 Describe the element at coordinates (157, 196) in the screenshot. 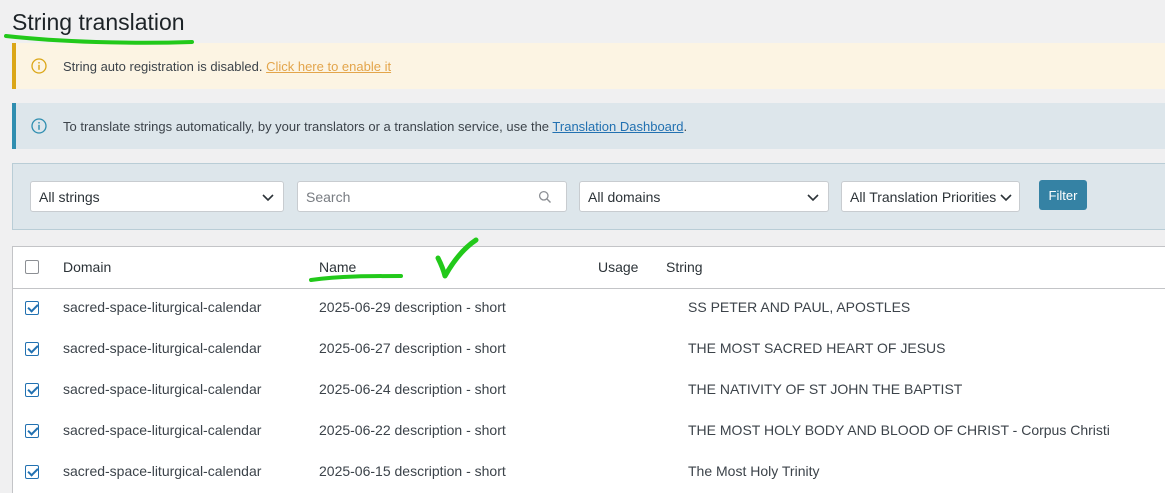

I see `strings-select: All strings` at that location.